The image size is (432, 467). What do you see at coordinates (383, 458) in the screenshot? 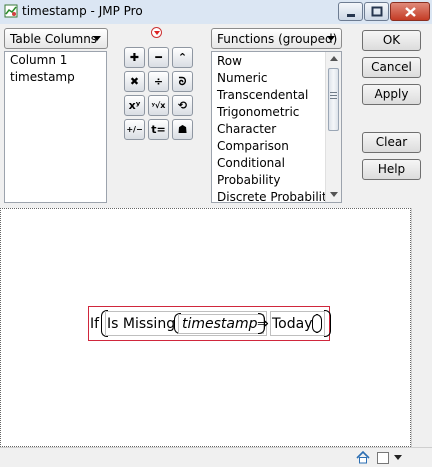
I see `checkbox-icon` at bounding box center [383, 458].